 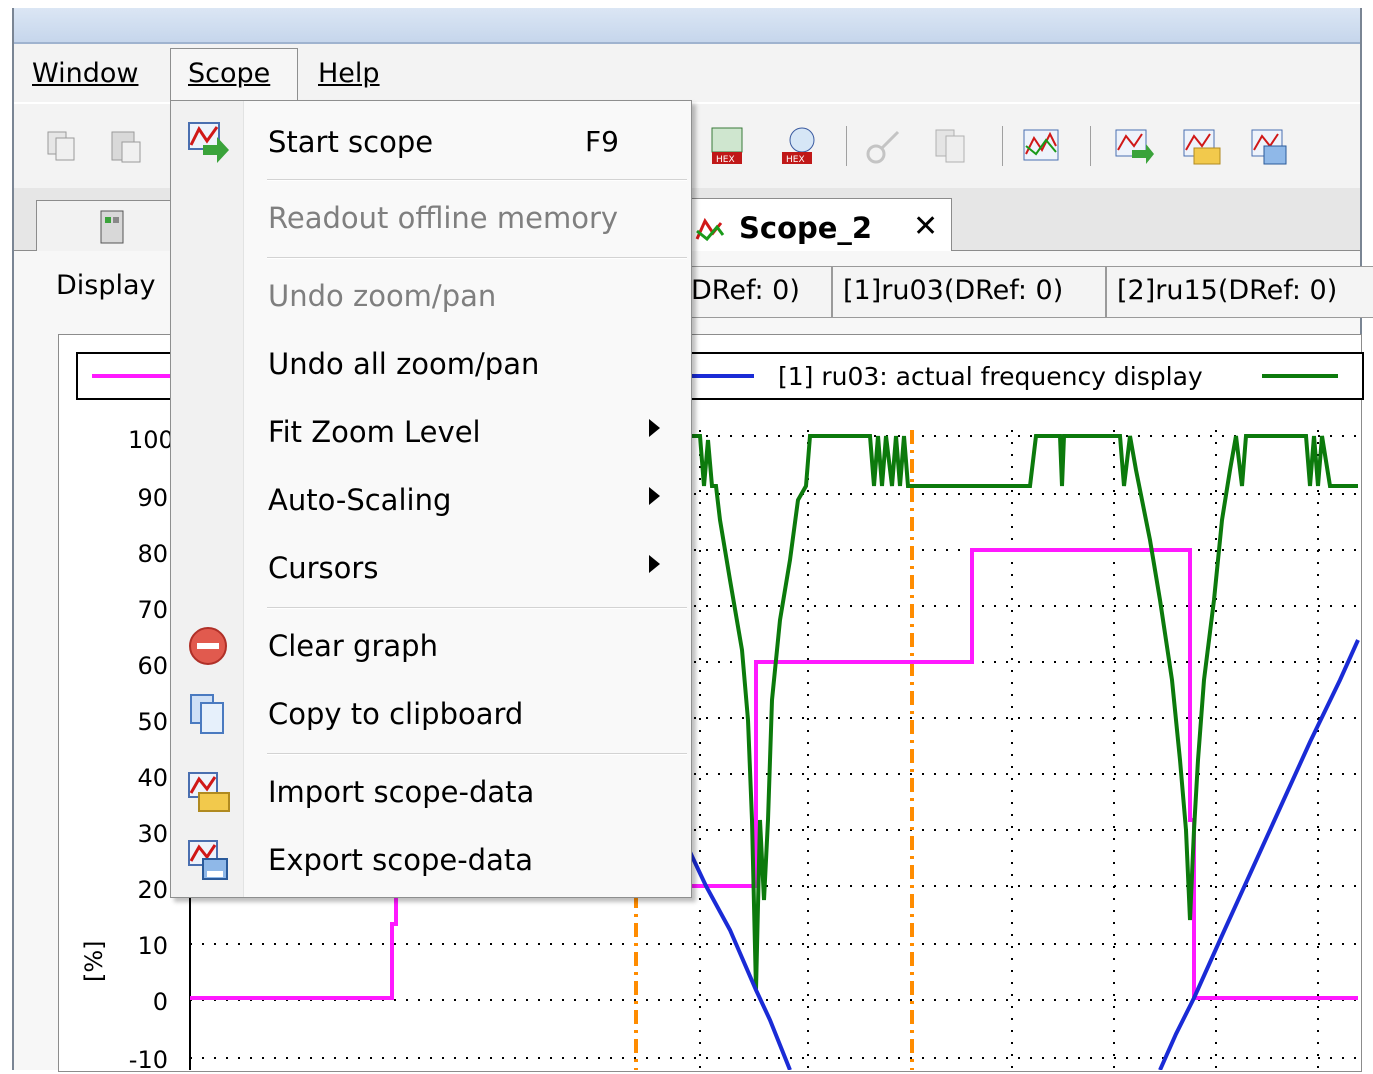 What do you see at coordinates (360, 500) in the screenshot?
I see `menu-auto-scaling-label: Auto-Scaling` at bounding box center [360, 500].